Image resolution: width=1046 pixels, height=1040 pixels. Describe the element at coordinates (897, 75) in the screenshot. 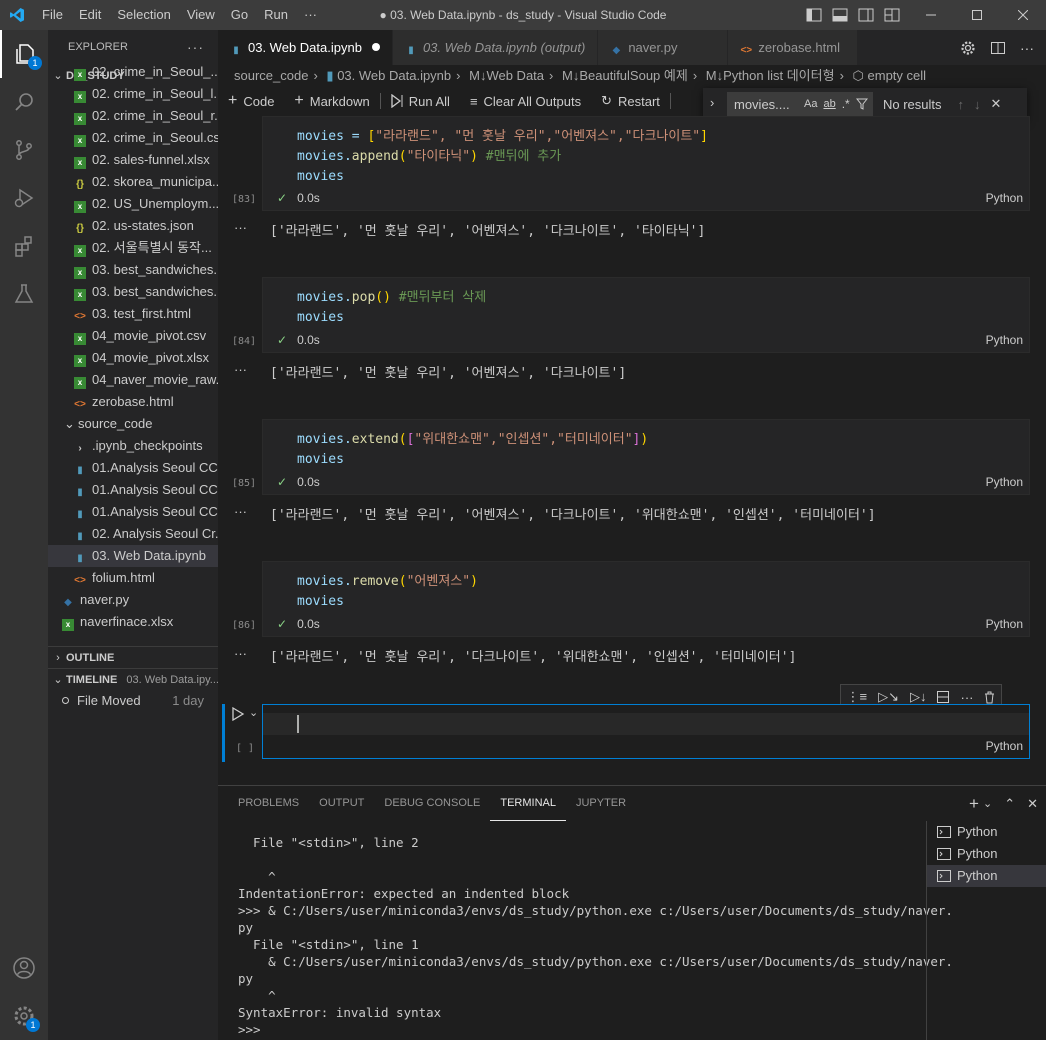

I see `breadcrumb-item: empty cell` at that location.